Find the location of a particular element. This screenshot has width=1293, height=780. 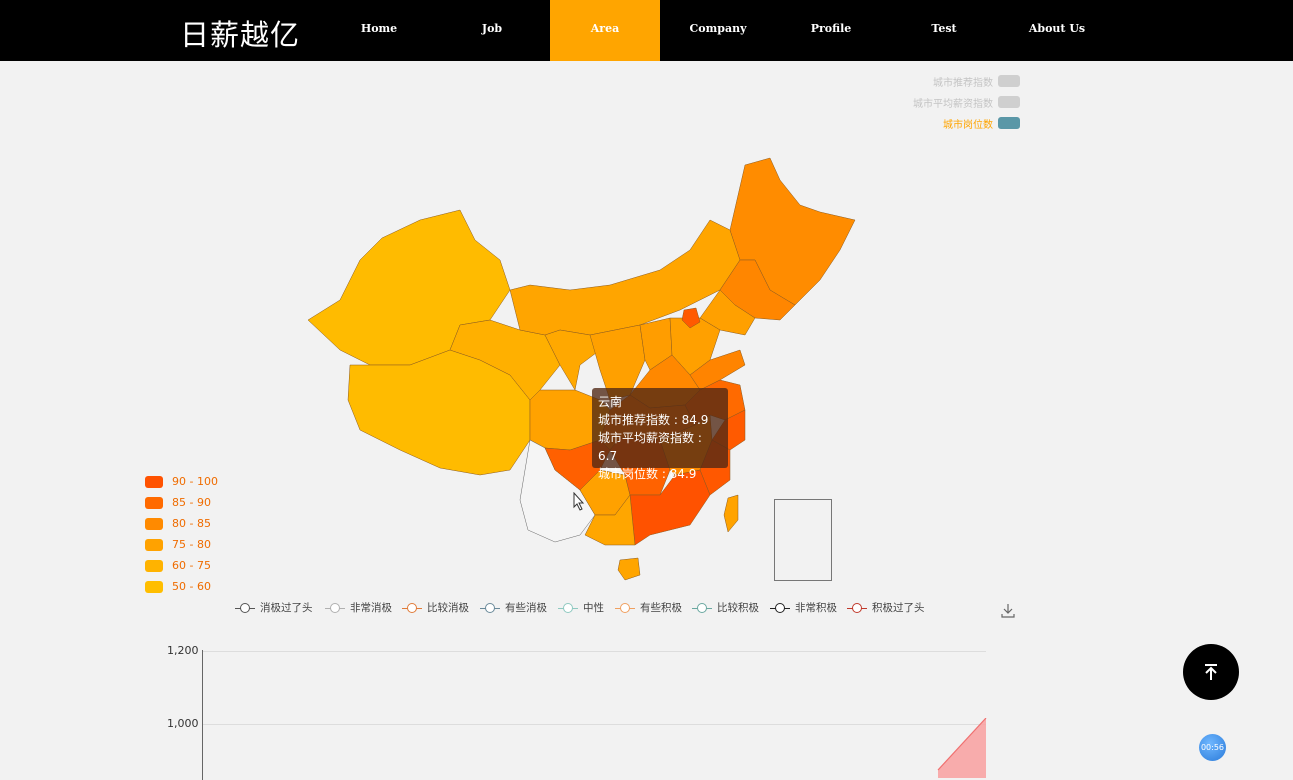

legend-item: 积极过了头 is located at coordinates (886, 607).